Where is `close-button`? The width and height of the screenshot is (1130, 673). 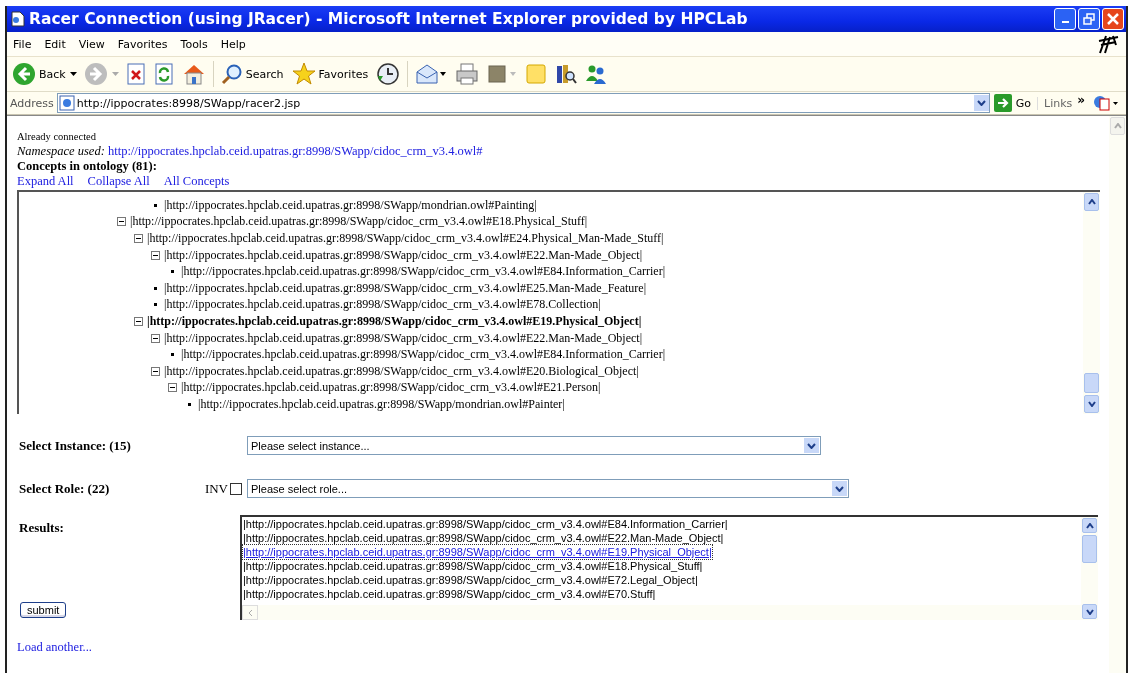 close-button is located at coordinates (1113, 19).